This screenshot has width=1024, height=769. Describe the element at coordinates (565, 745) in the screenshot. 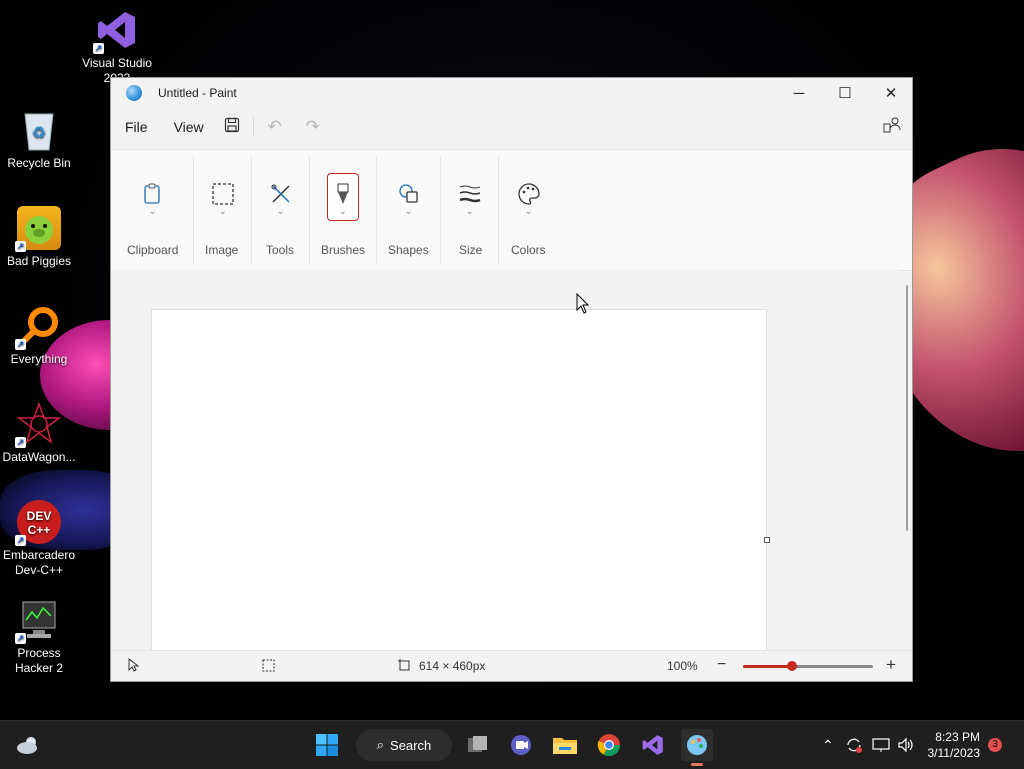

I see `file-explorer-icon` at that location.